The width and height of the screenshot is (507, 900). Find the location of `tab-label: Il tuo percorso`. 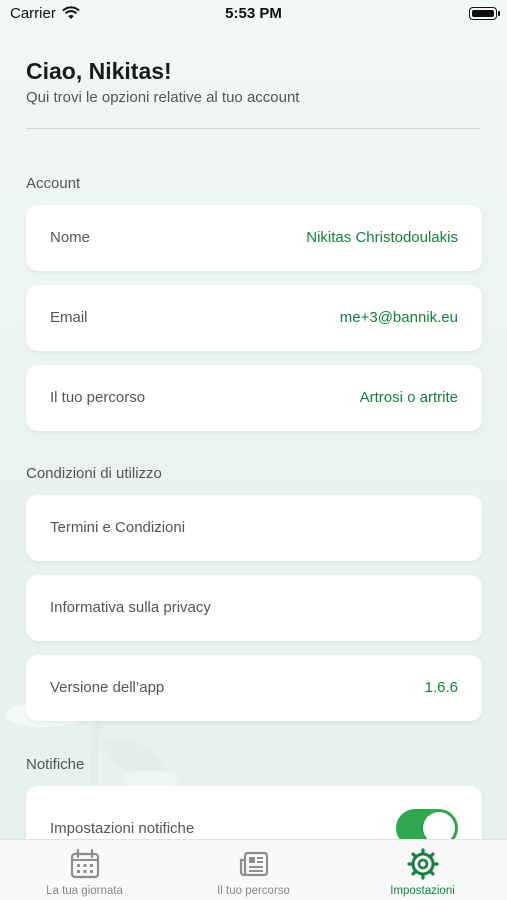

tab-label: Il tuo percorso is located at coordinates (253, 891).